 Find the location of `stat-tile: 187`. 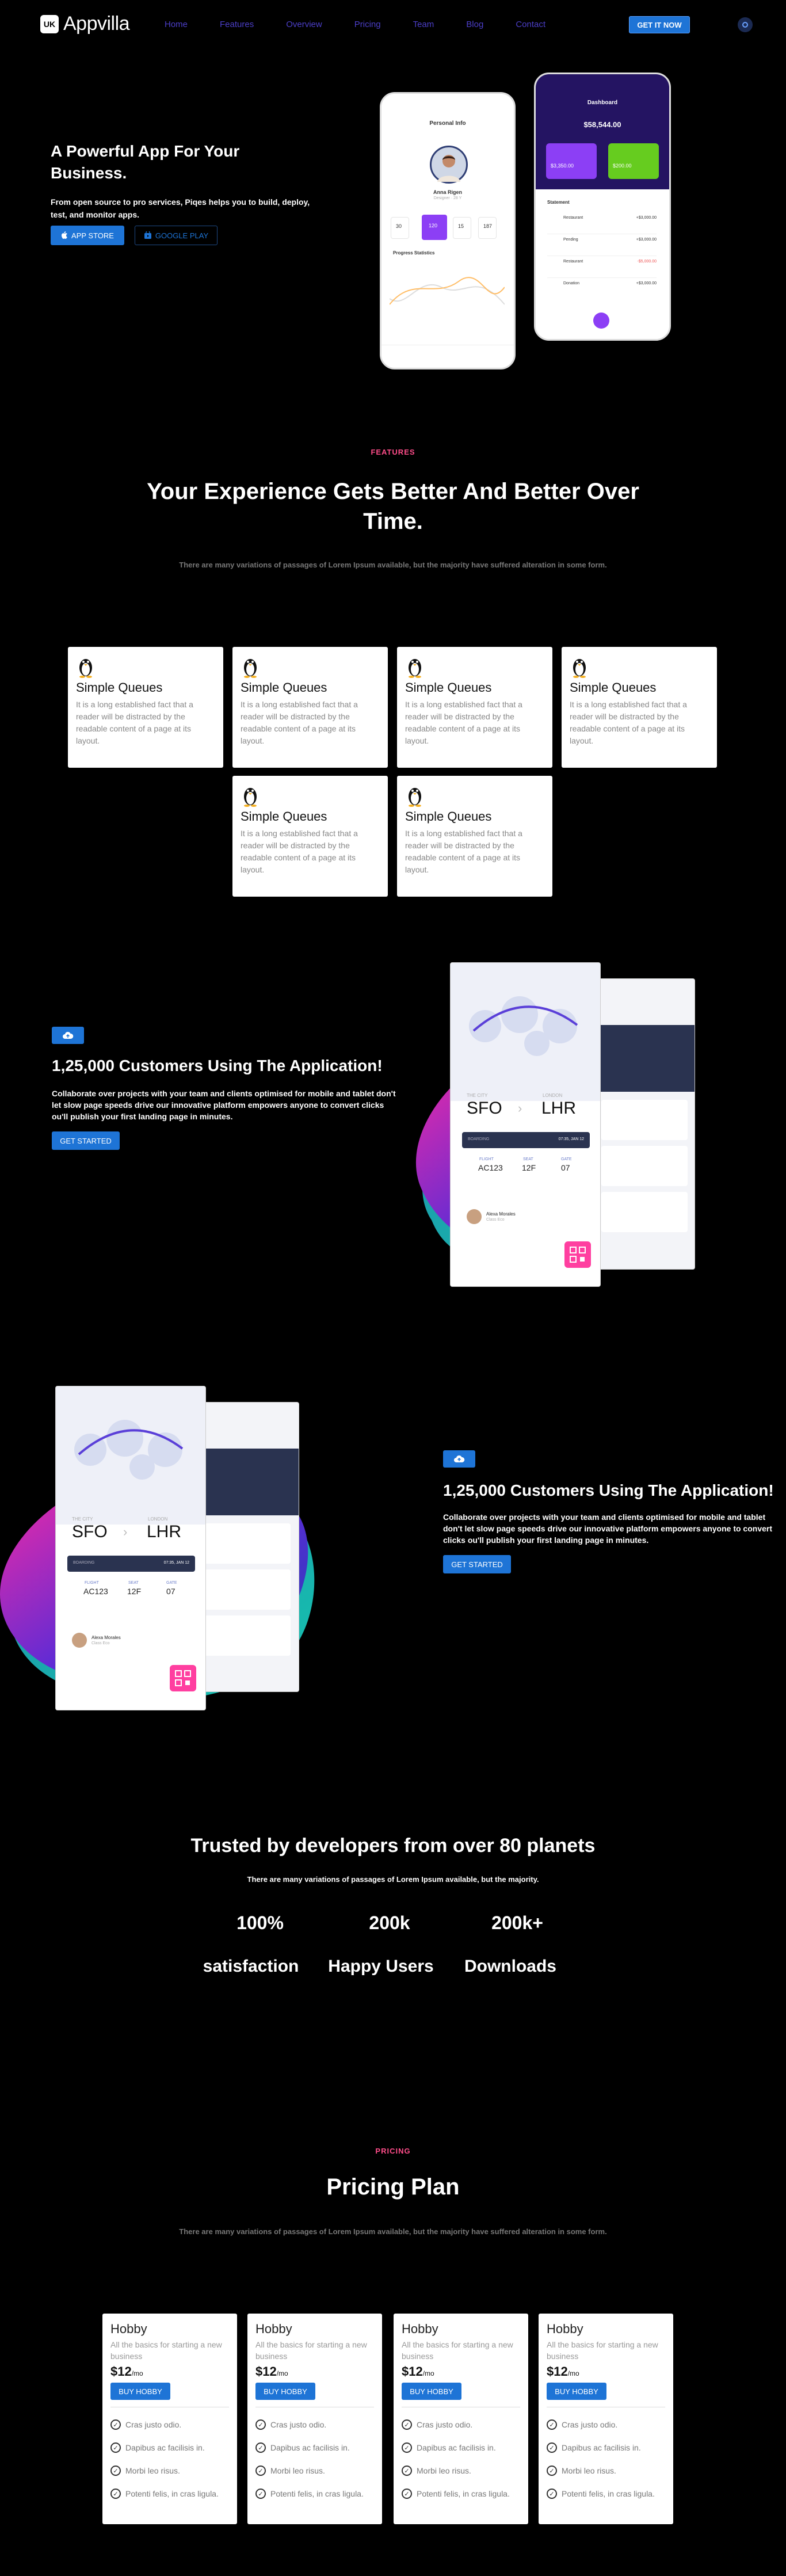

stat-tile: 187 is located at coordinates (488, 228).